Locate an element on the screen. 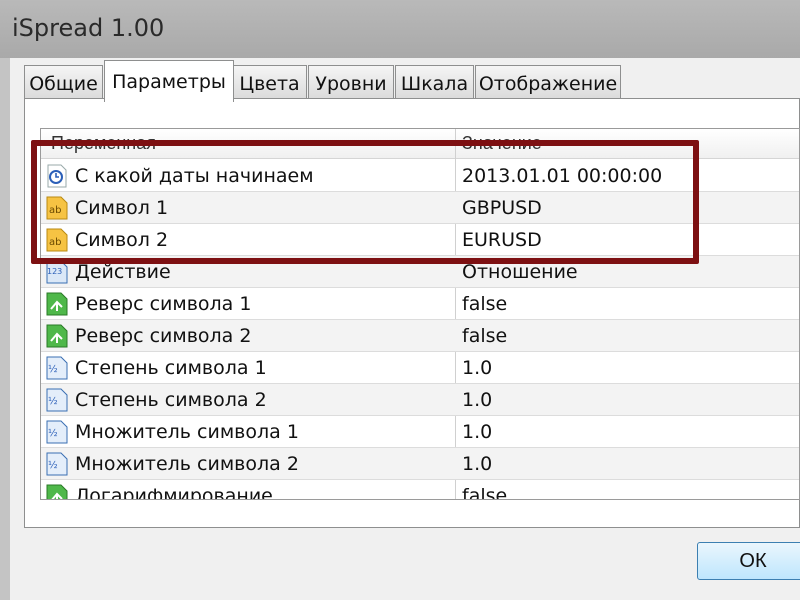 The image size is (800, 600). tab-display: Отображение is located at coordinates (548, 83).